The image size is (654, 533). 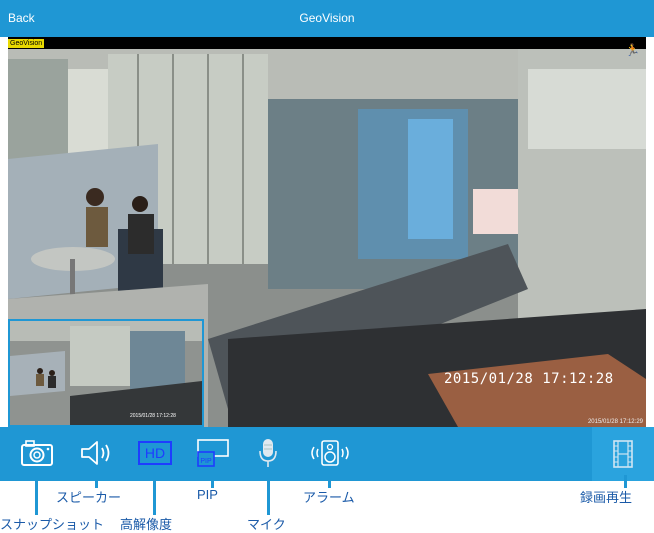 What do you see at coordinates (36, 495) in the screenshot?
I see `callout-line-snapshot` at bounding box center [36, 495].